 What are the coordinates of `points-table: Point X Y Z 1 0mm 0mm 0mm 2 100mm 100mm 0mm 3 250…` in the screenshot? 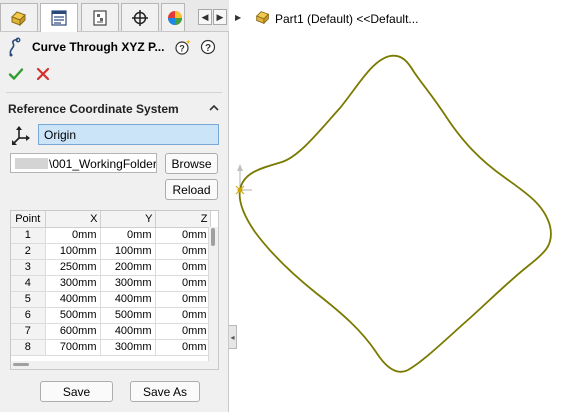 It's located at (114, 290).